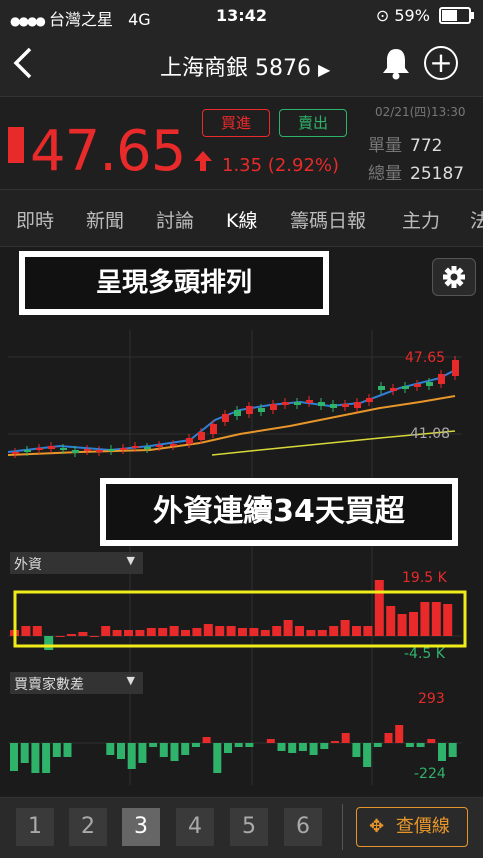 The height and width of the screenshot is (858, 483). I want to click on annotation-banner-middle: 外資連續34天買超, so click(279, 512).